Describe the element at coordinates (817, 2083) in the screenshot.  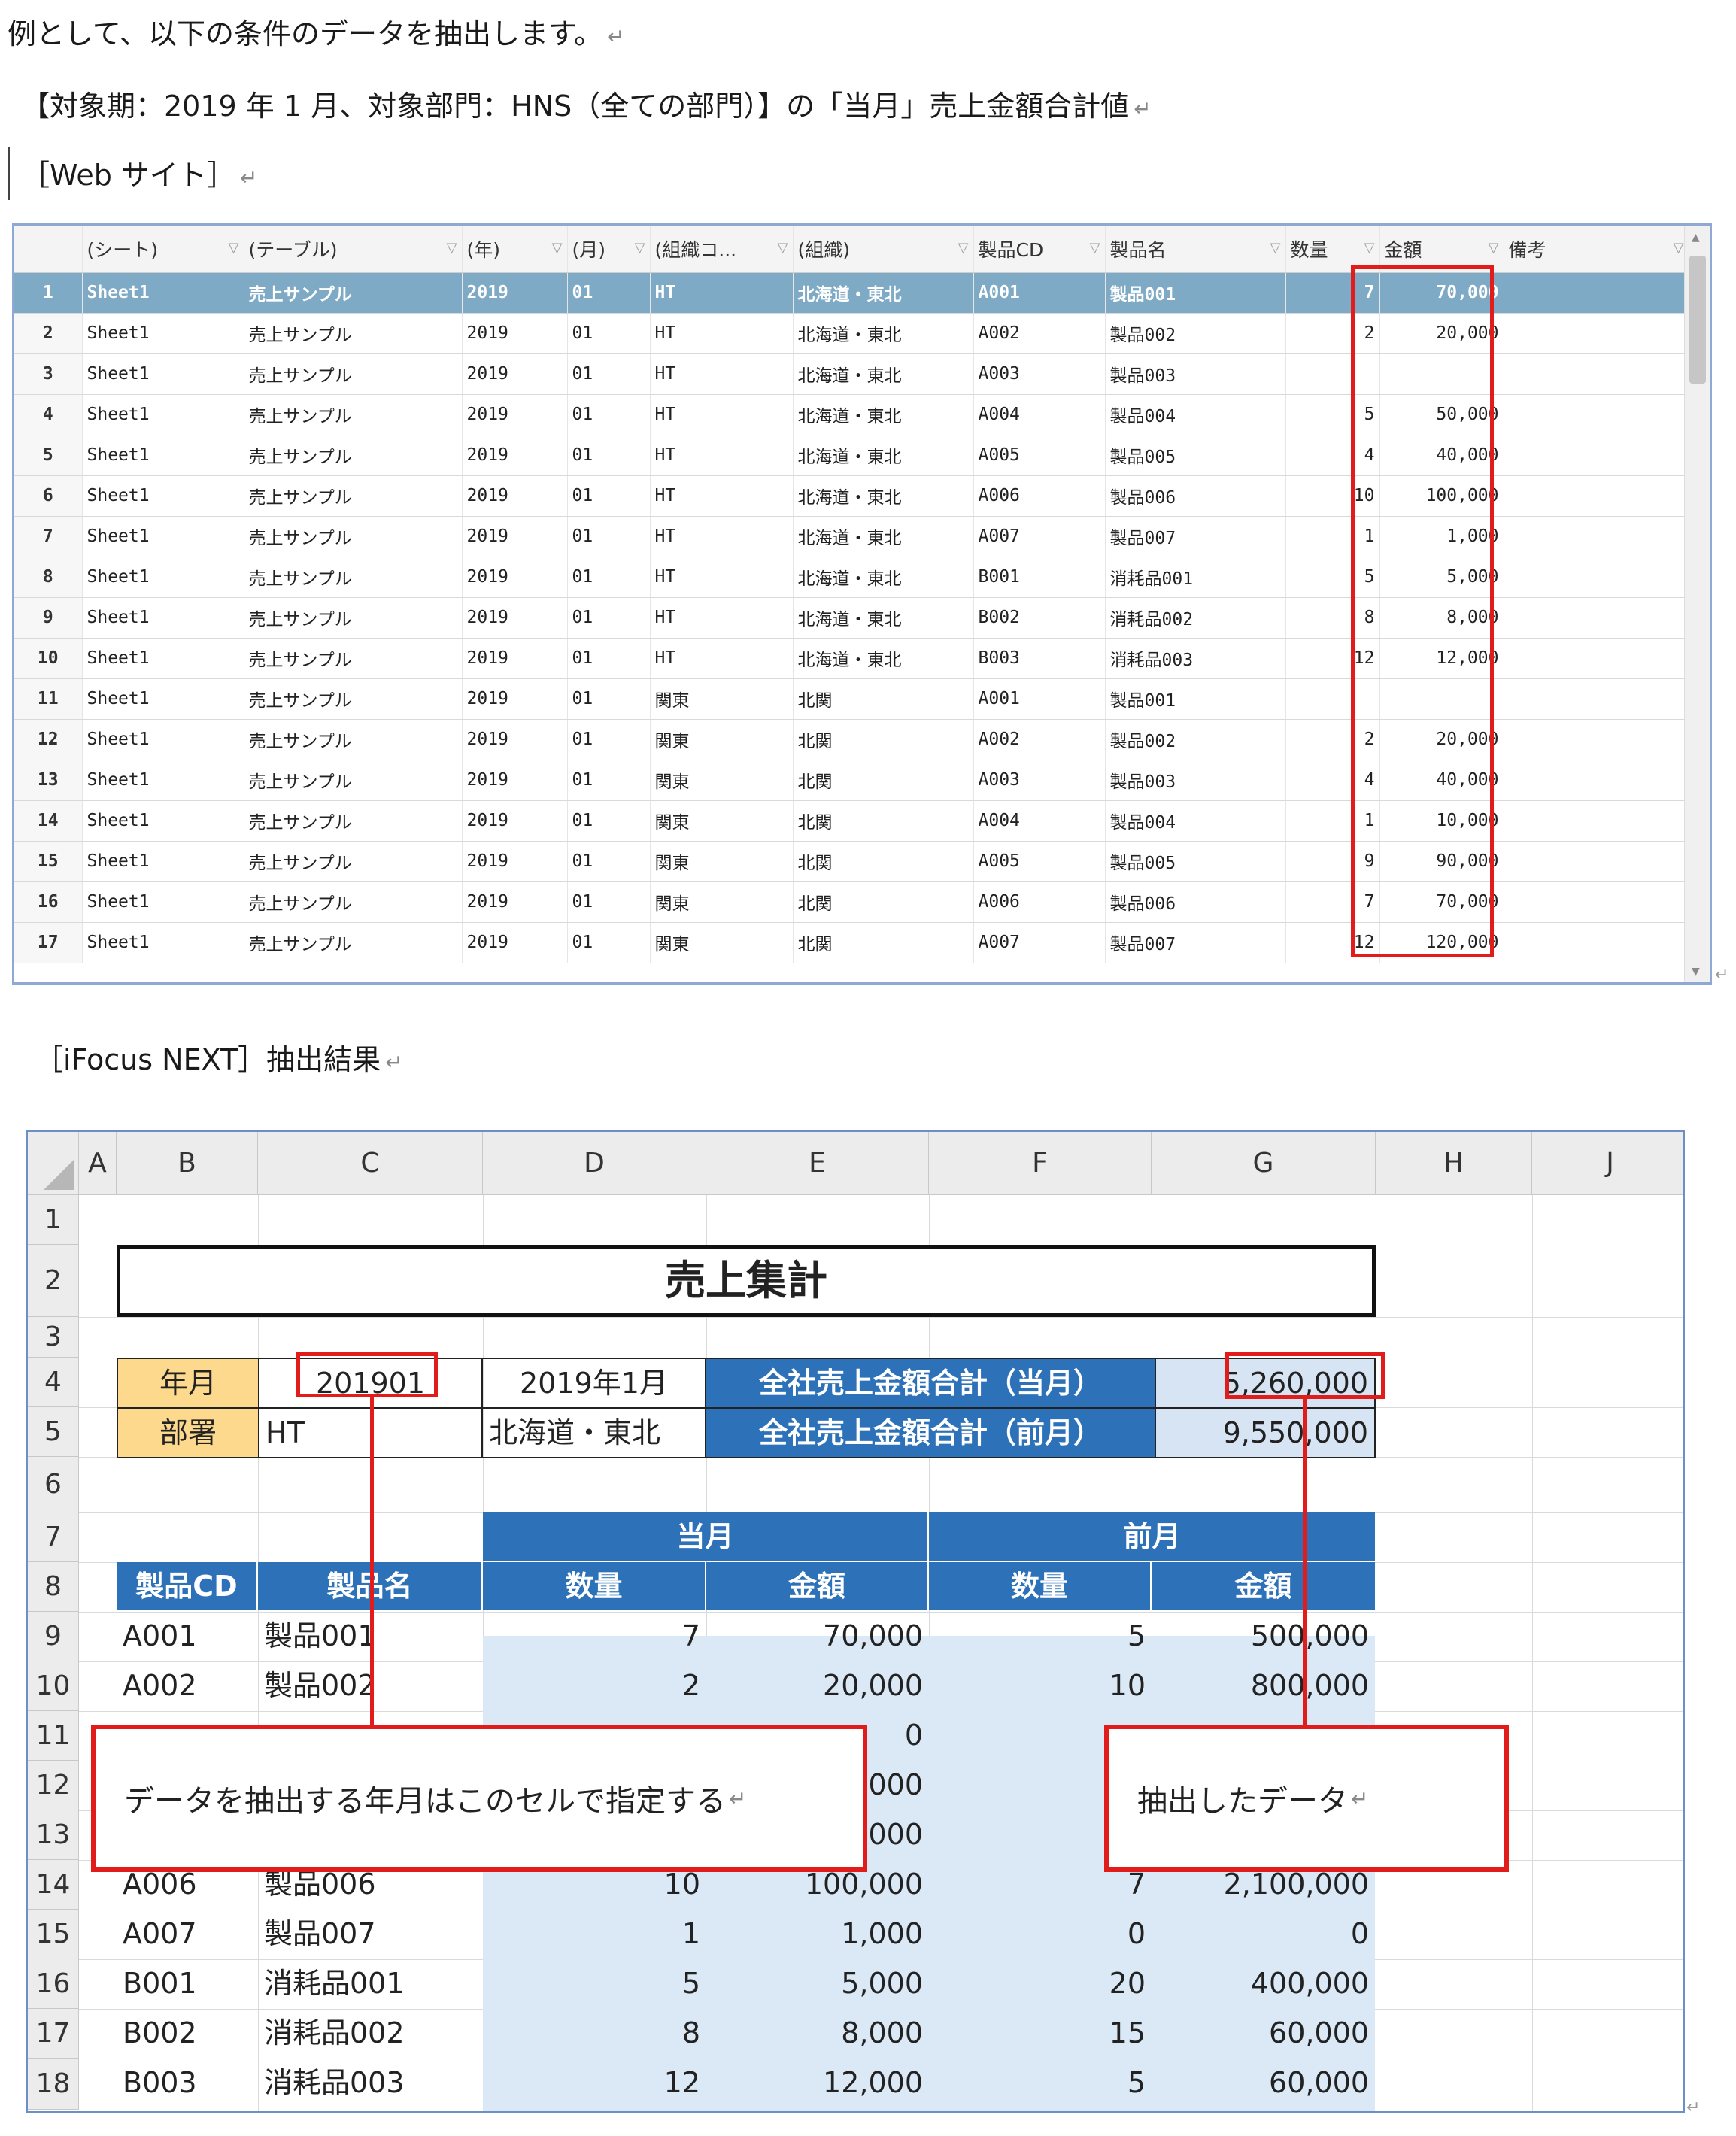
I see `data-cell-cur-amt: 12,000` at that location.